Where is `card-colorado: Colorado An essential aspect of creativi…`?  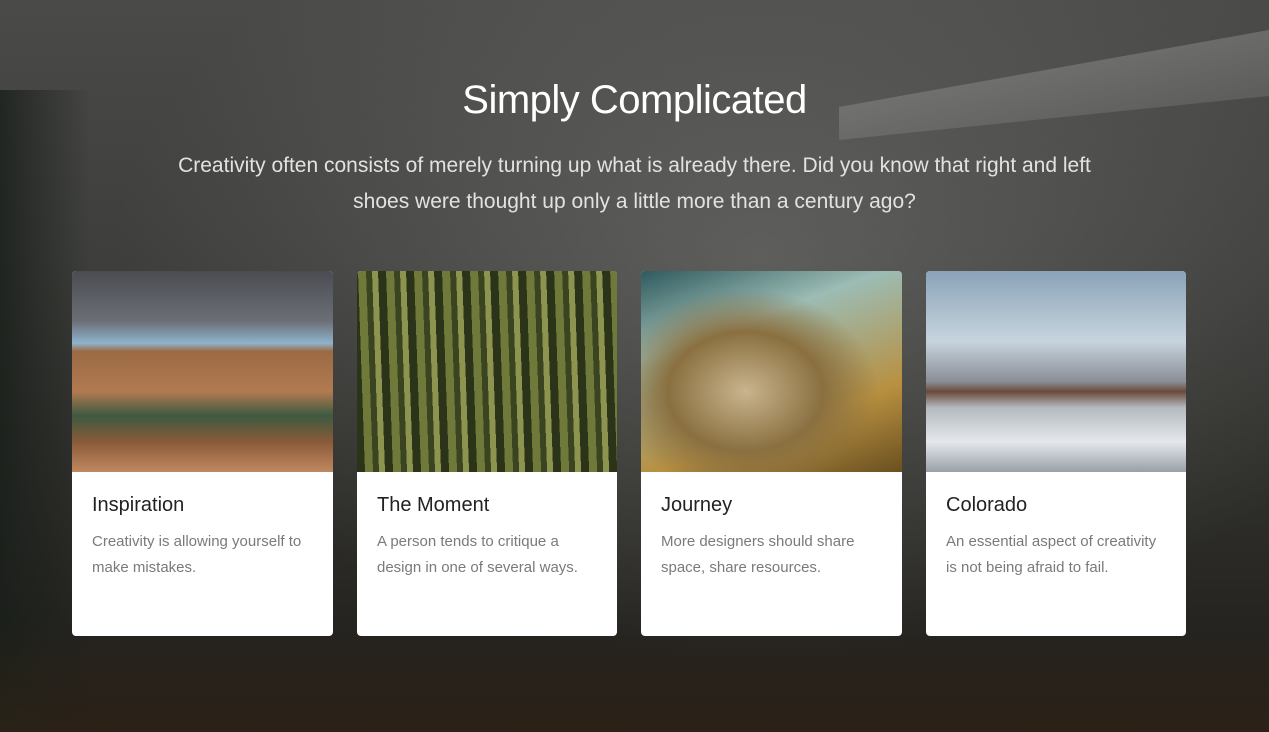
card-colorado: Colorado An essential aspect of creativi… is located at coordinates (1056, 453).